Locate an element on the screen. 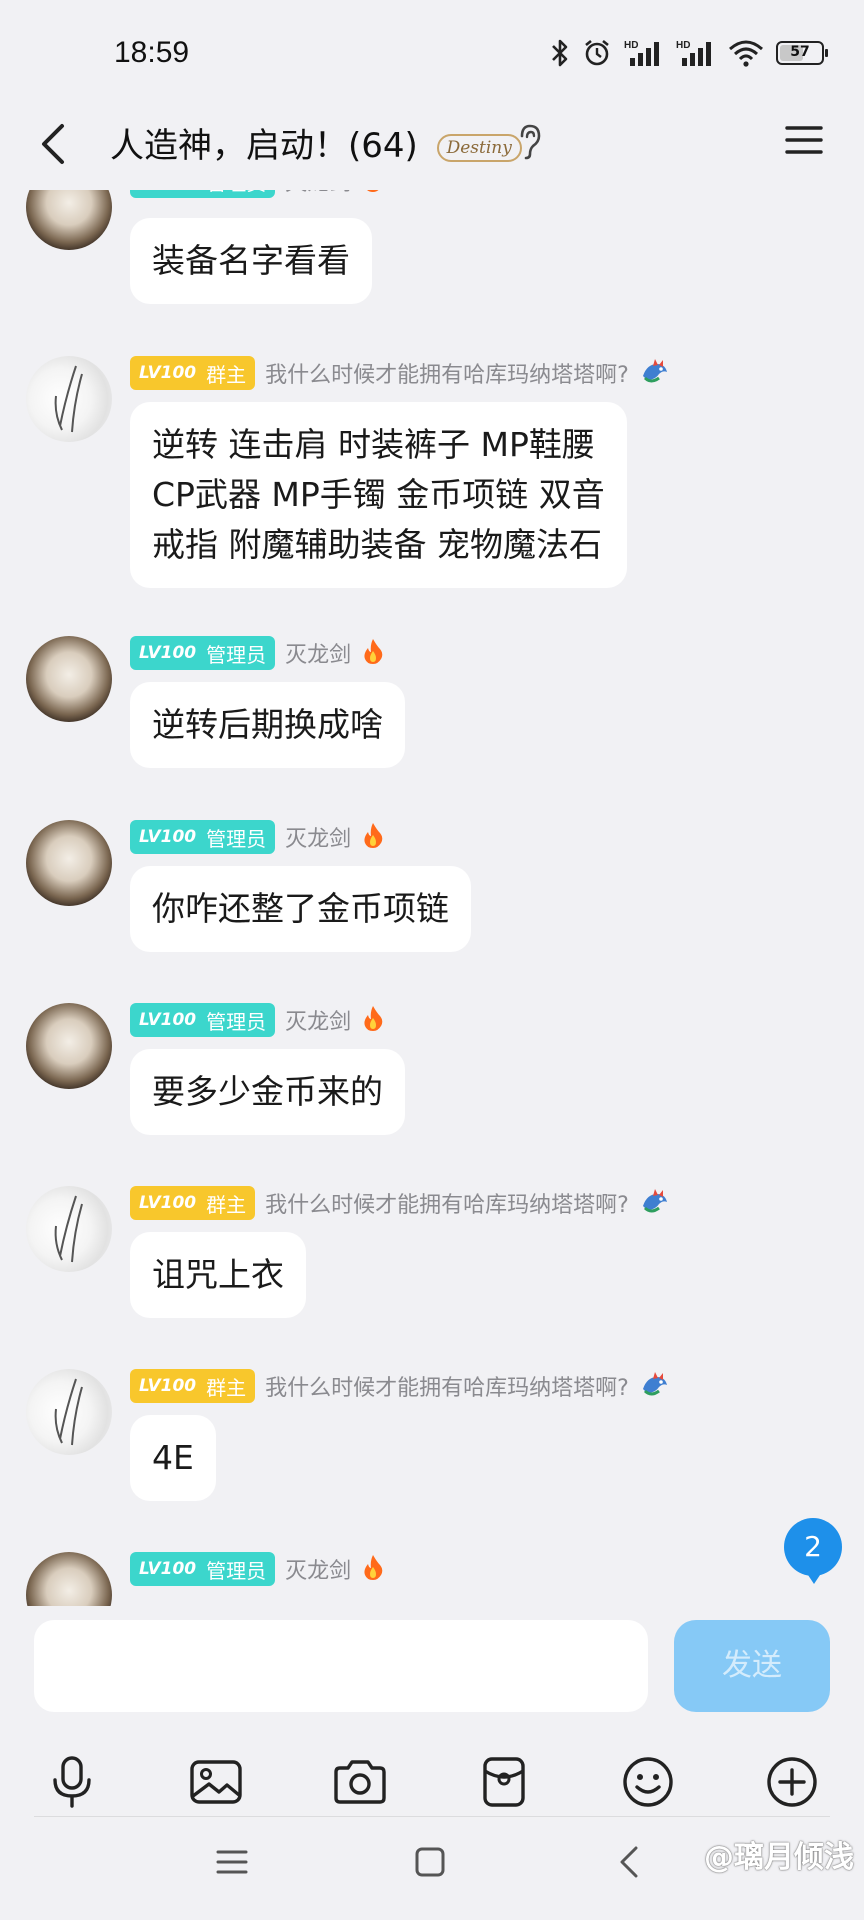 Image resolution: width=864 pixels, height=1920 pixels. destiny-badge: Destiny is located at coordinates (479, 147).